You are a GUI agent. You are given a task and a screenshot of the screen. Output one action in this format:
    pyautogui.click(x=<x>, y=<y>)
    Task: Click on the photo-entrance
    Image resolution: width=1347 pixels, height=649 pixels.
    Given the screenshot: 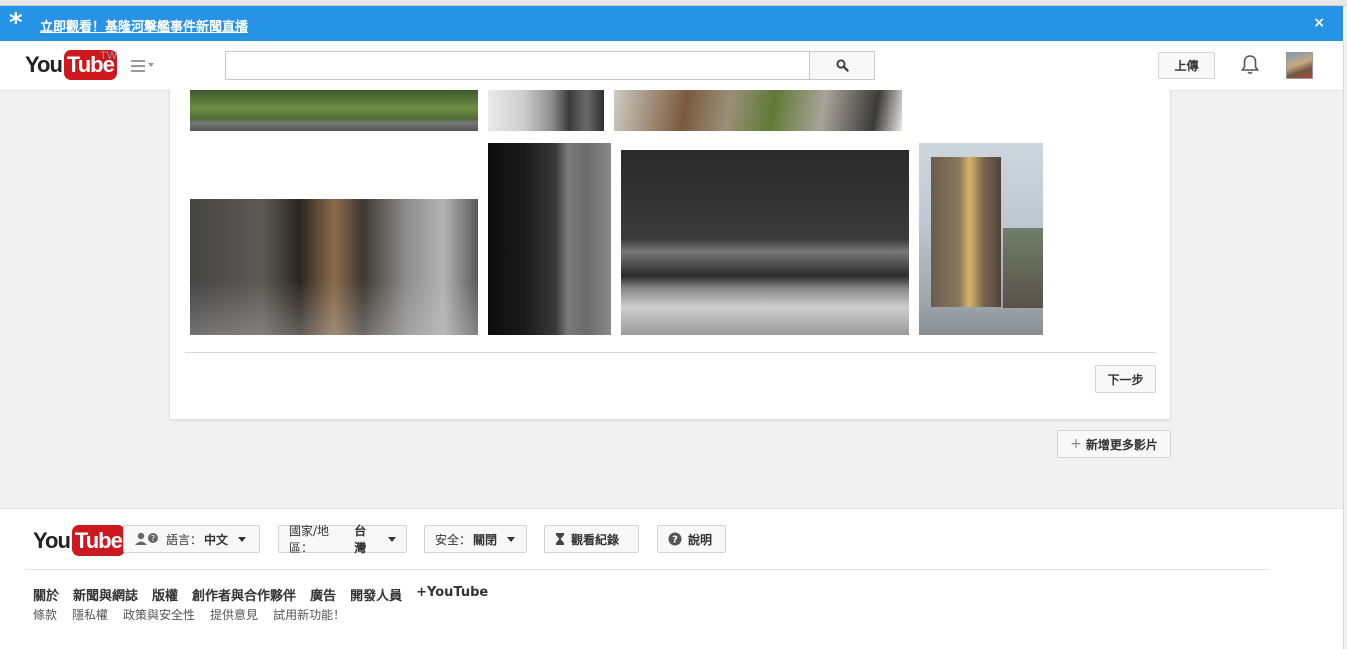 What is the action you would take?
    pyautogui.click(x=334, y=267)
    